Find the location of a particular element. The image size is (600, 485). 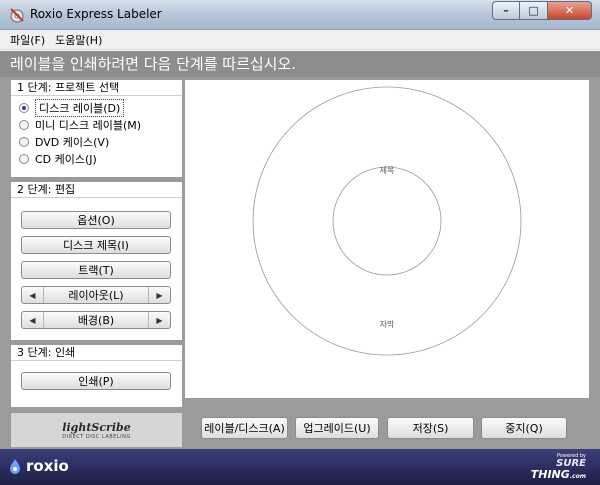

radio-disc-label: 디스크 레이블(D) is located at coordinates (96, 107).